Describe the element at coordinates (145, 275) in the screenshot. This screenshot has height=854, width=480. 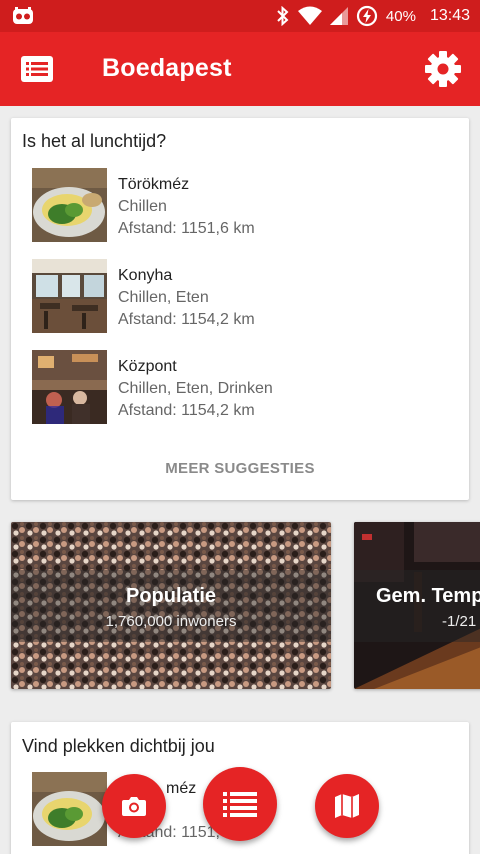
I see `place-name: Konyha` at that location.